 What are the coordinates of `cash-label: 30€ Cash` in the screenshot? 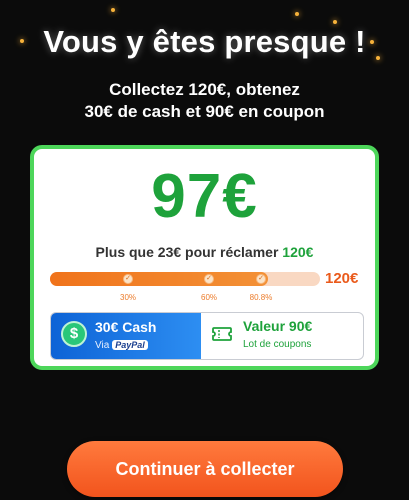 It's located at (126, 327).